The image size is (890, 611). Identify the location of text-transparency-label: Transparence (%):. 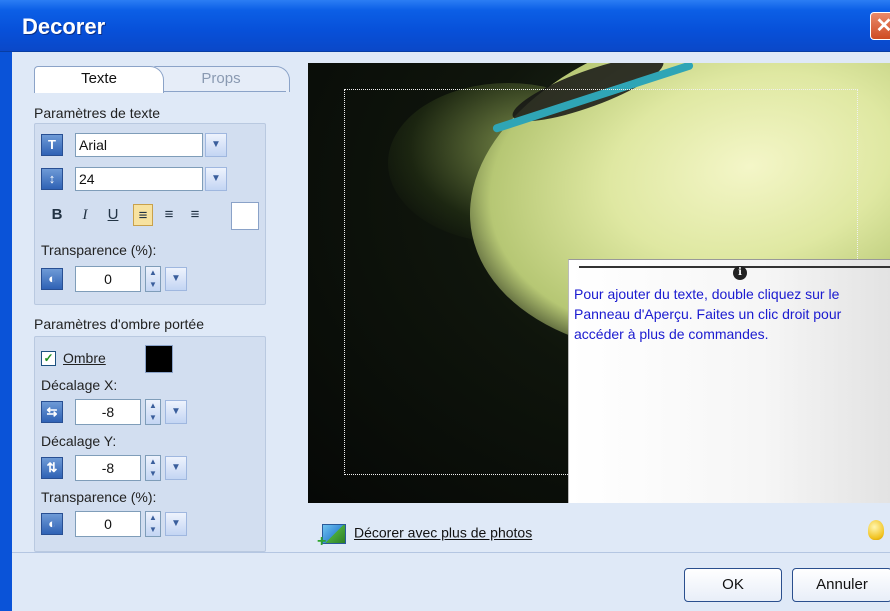
(99, 250).